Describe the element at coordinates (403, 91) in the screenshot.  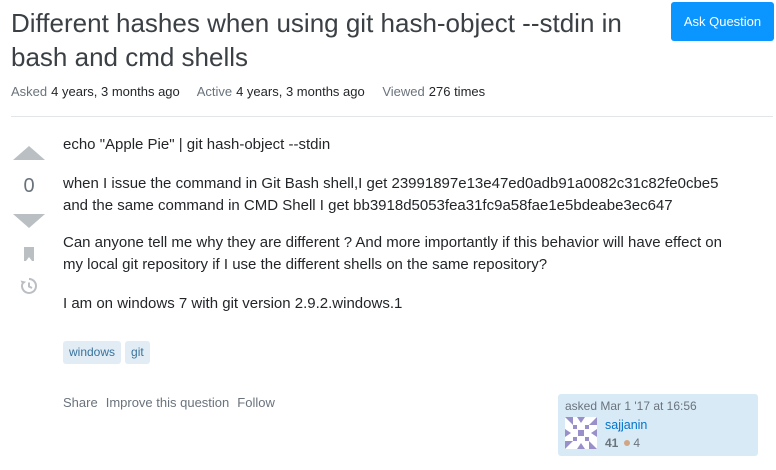
I see `viewed-label: Viewed` at that location.